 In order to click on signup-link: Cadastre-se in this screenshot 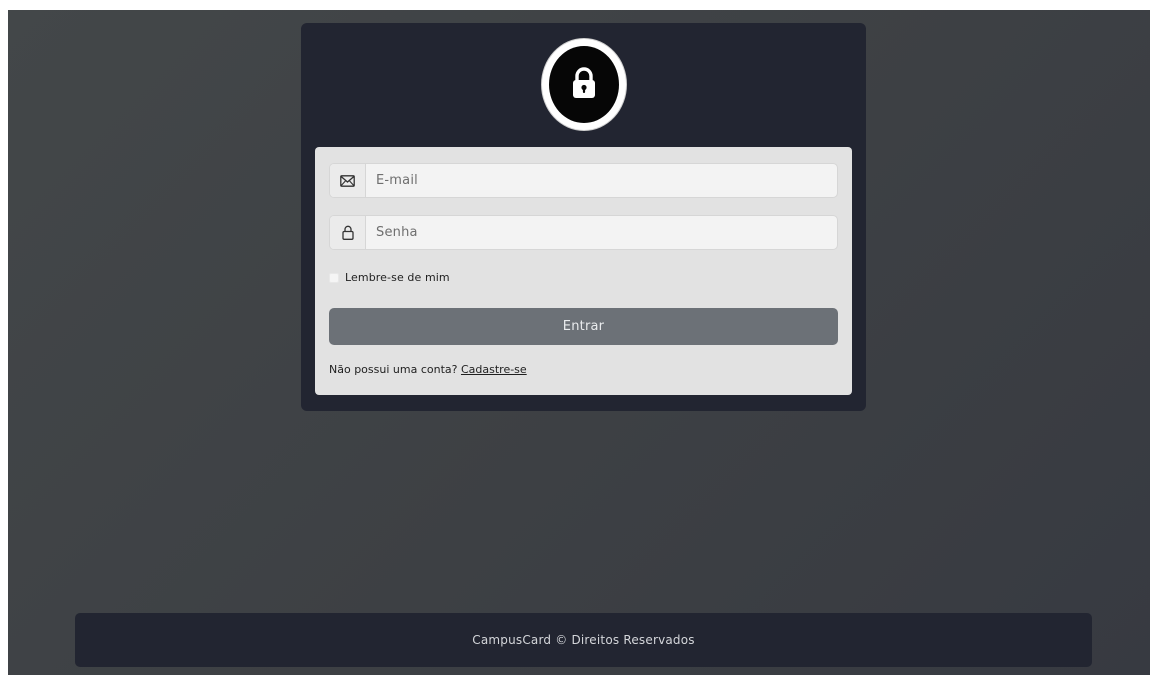, I will do `click(494, 369)`.